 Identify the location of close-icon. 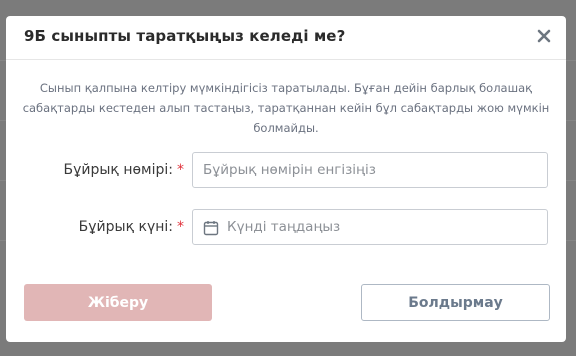
(544, 36).